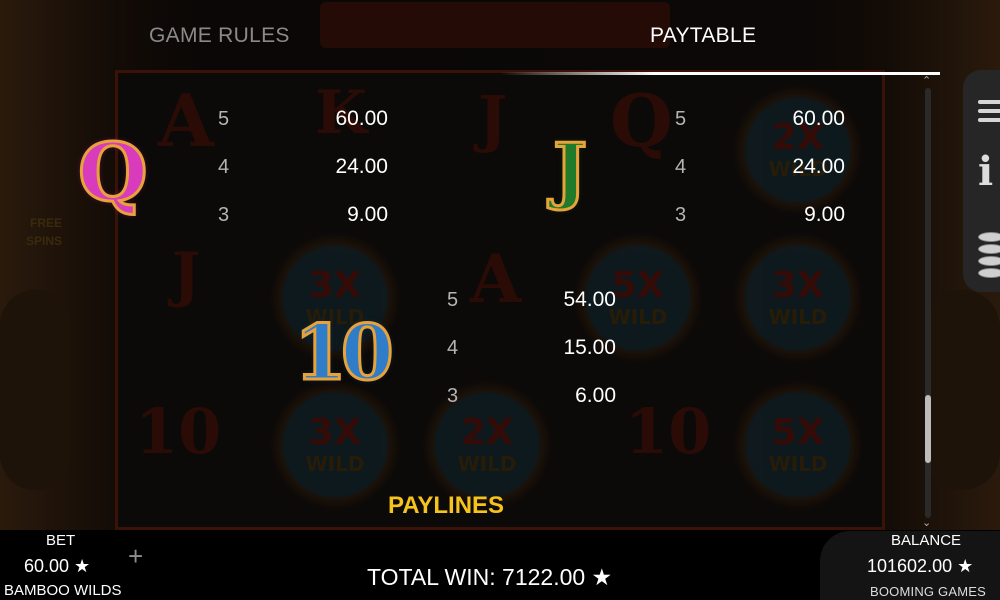 This screenshot has width=1000, height=600. What do you see at coordinates (35, 390) in the screenshot?
I see `panda-left-decoration` at bounding box center [35, 390].